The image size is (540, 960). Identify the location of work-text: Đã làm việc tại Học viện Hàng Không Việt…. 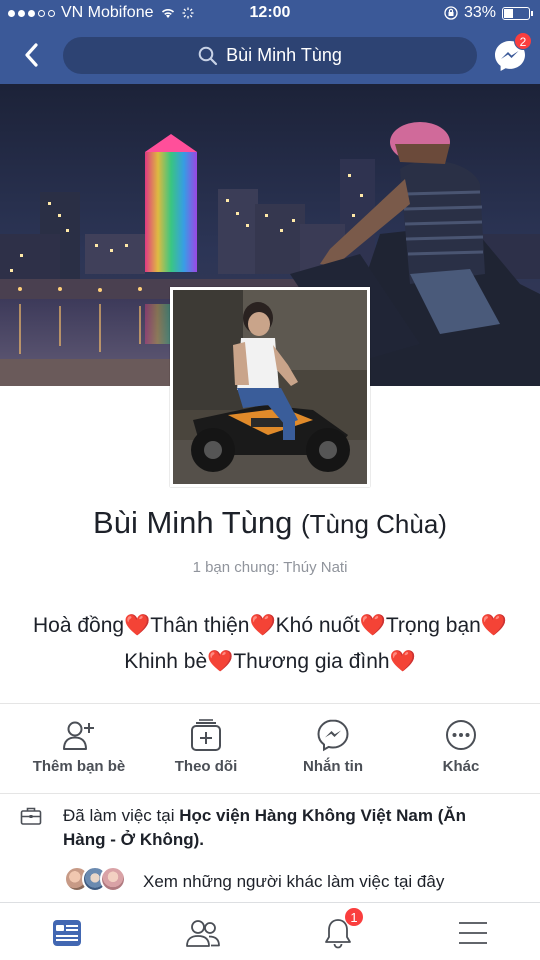
(283, 828).